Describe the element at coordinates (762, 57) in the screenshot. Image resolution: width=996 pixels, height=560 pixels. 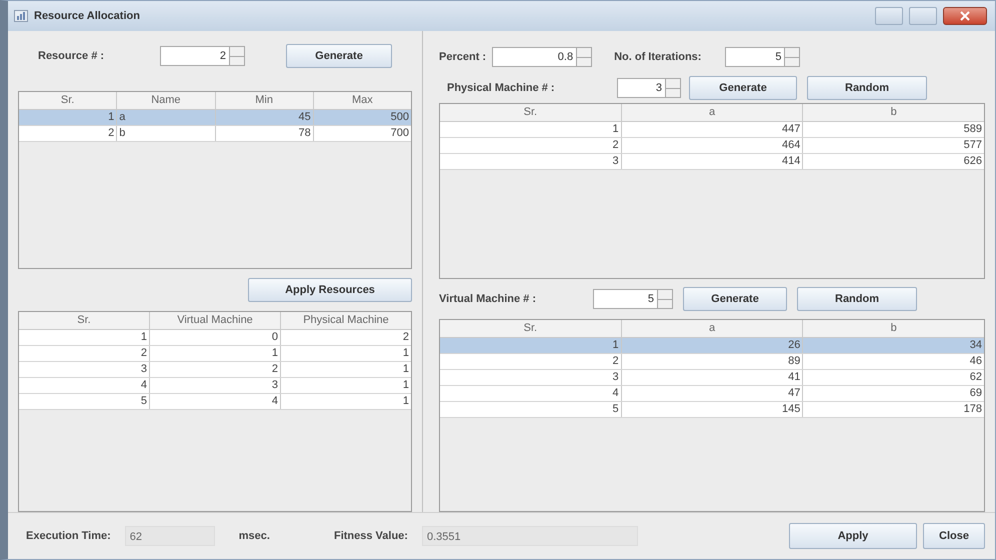
I see `iterations-spinner: 5` at that location.